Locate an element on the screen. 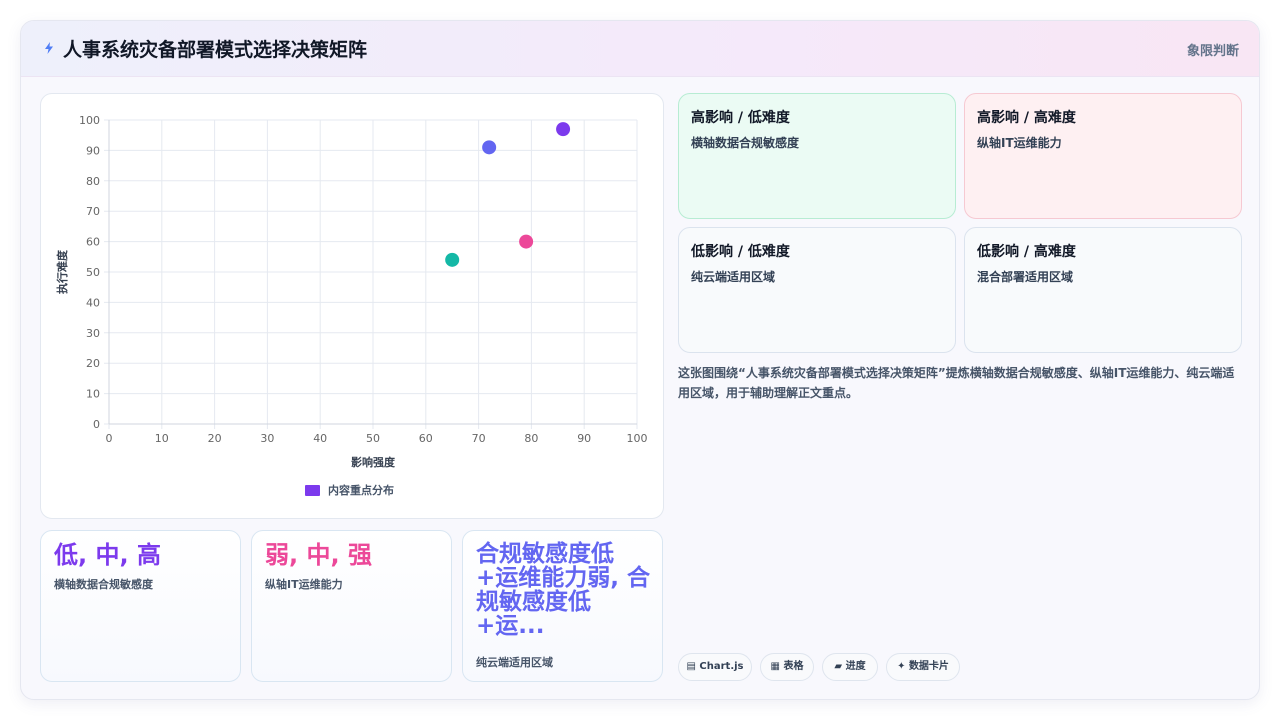  quadrant-subtitle: 纯云端适用区域 is located at coordinates (733, 277).